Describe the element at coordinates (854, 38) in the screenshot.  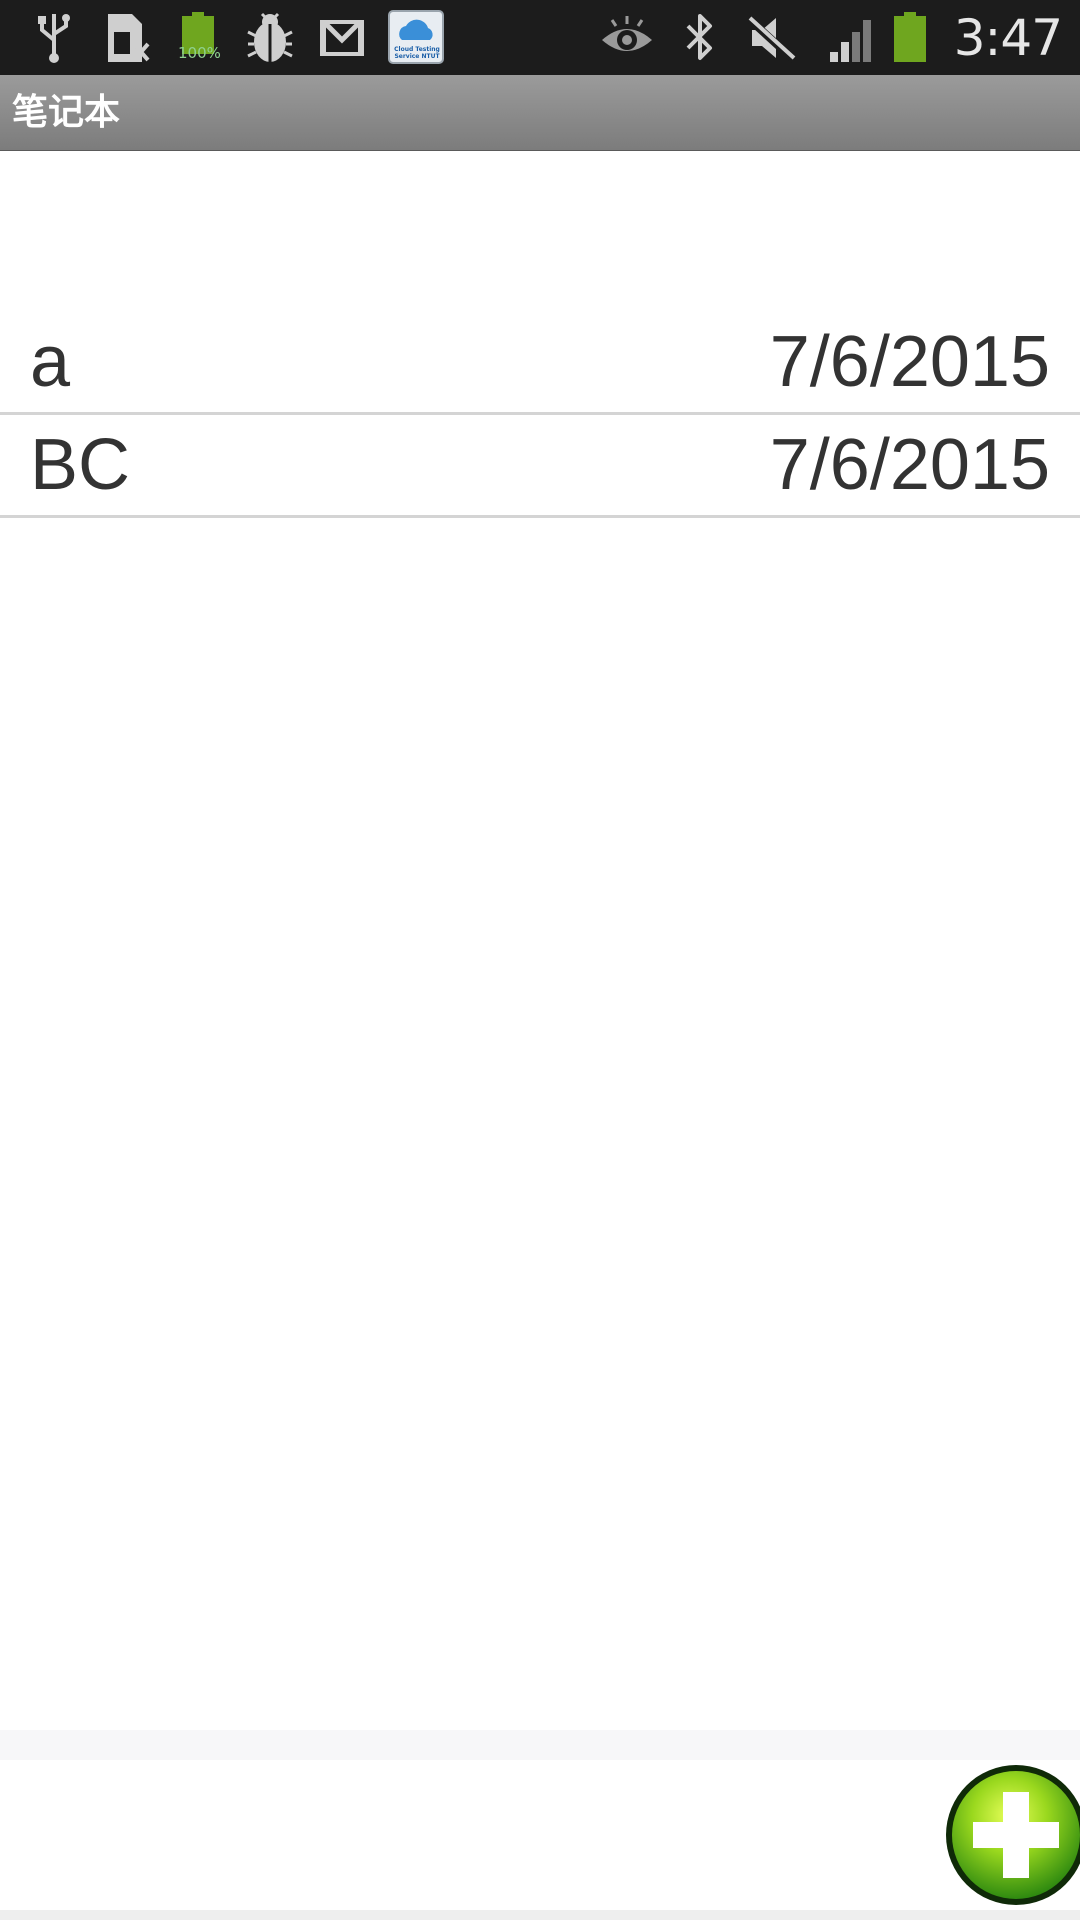
I see `signal-icon` at that location.